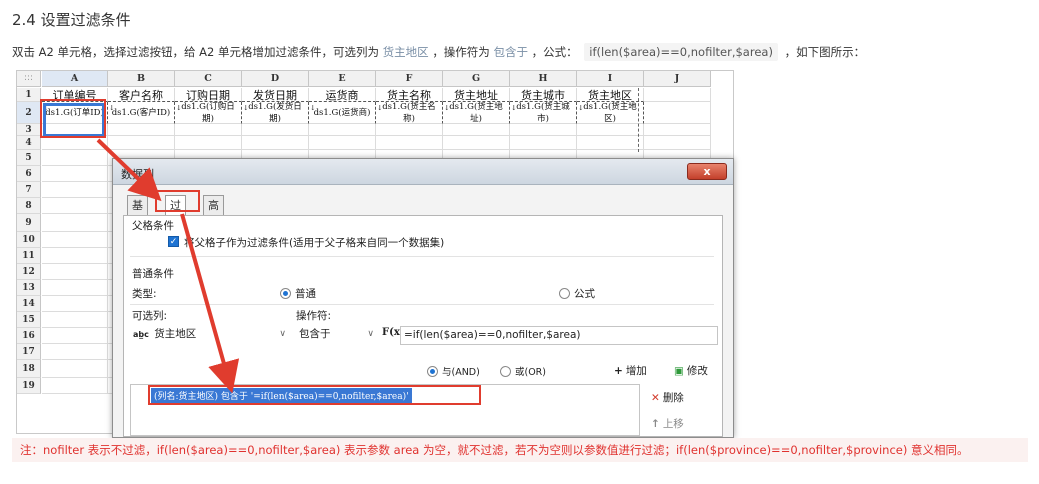 The width and height of the screenshot is (1039, 484). Describe the element at coordinates (677, 130) in the screenshot. I see `cell-j3` at that location.